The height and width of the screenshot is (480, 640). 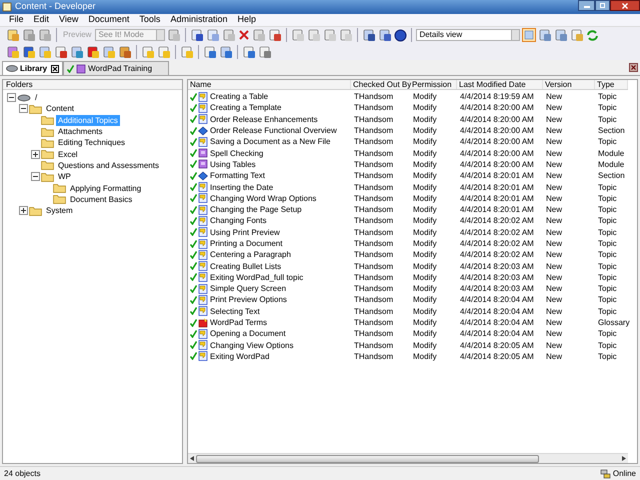 What do you see at coordinates (239, 322) in the screenshot?
I see `table-cell: WordPad Terms` at bounding box center [239, 322].